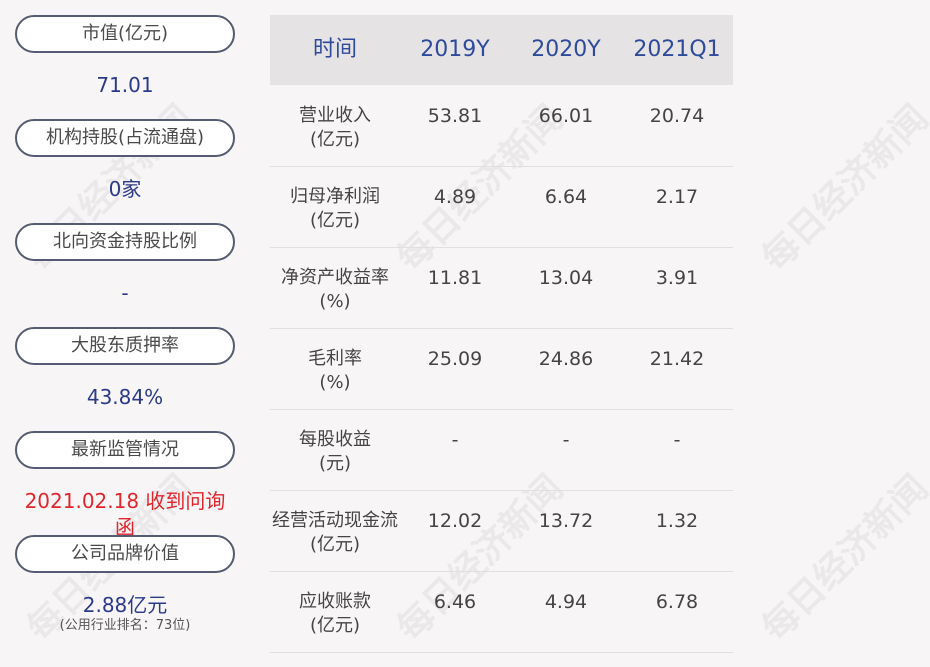 The height and width of the screenshot is (667, 930). I want to click on cell-value: 6.64, so click(566, 197).